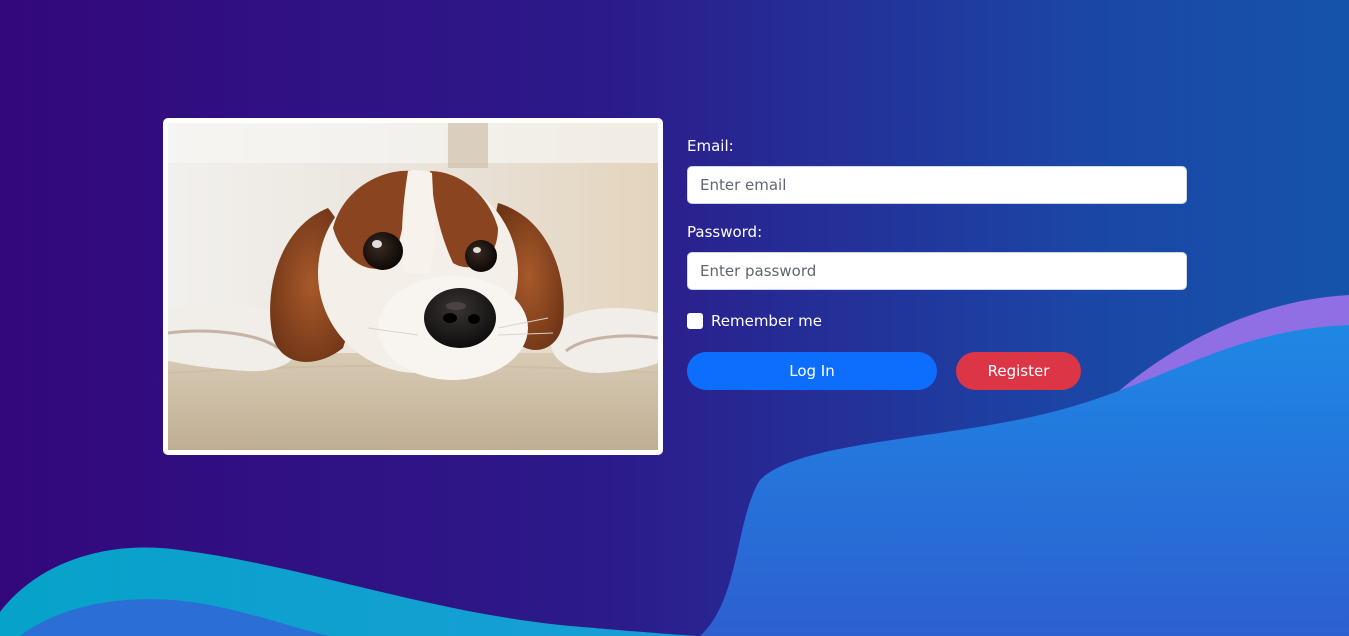 This screenshot has width=1349, height=636. I want to click on register-button: Register, so click(1018, 371).